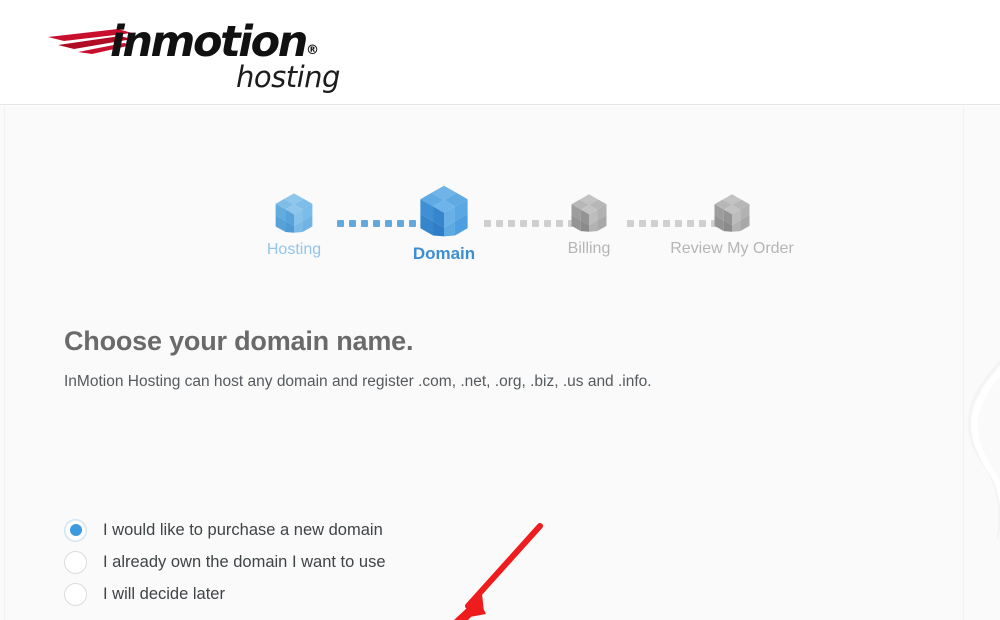 This screenshot has width=1000, height=620. I want to click on logo-tagline: hosting, so click(288, 77).